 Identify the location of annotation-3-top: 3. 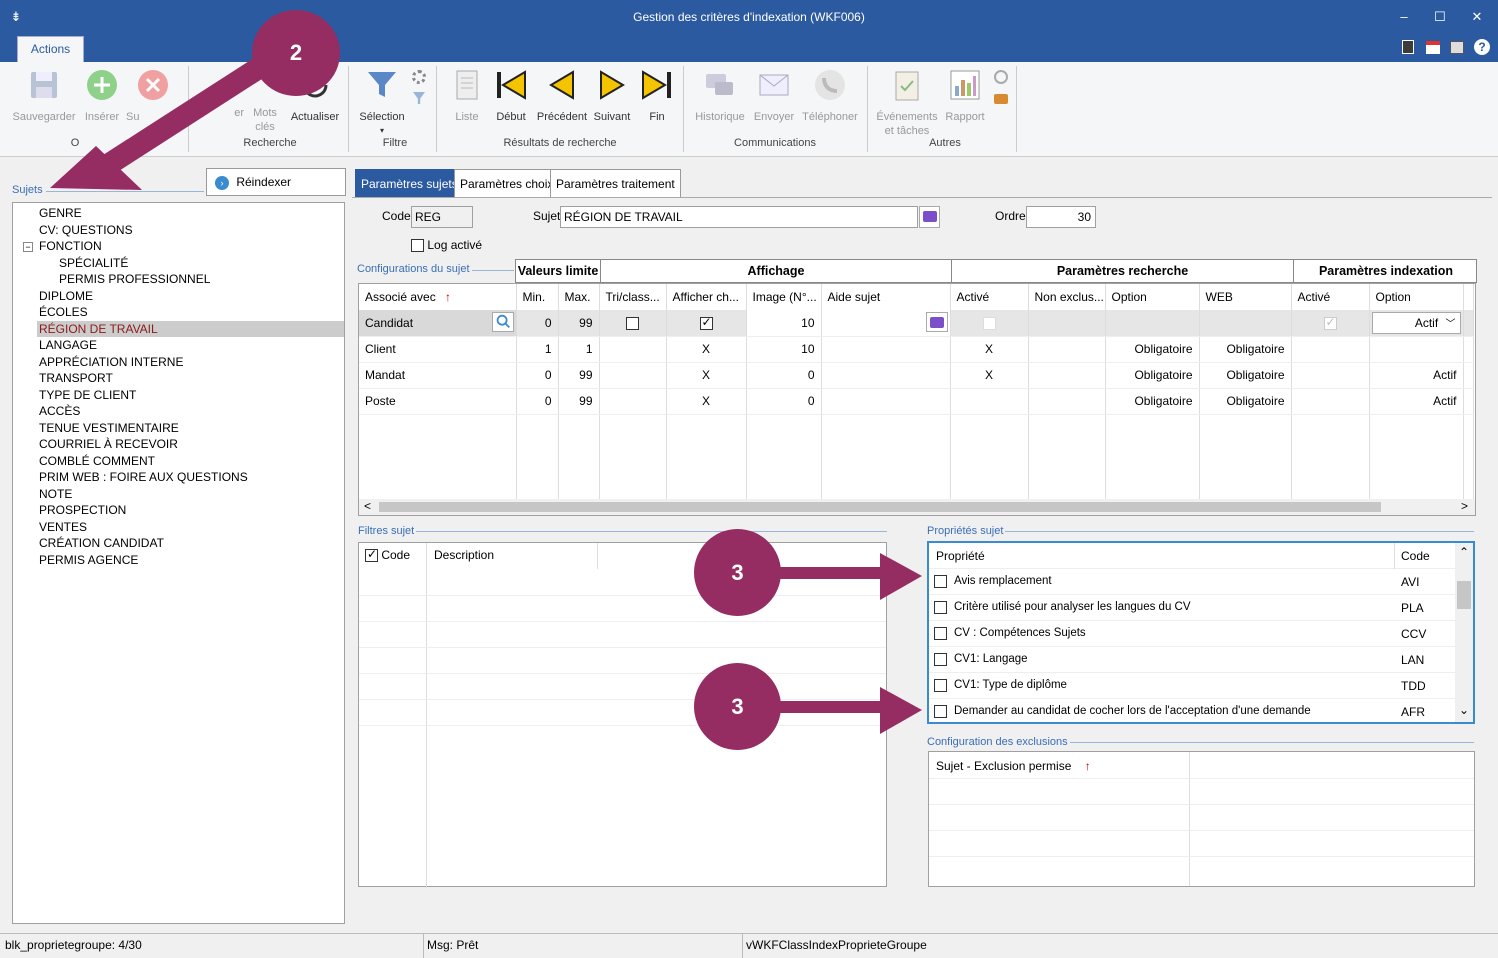
(737, 572).